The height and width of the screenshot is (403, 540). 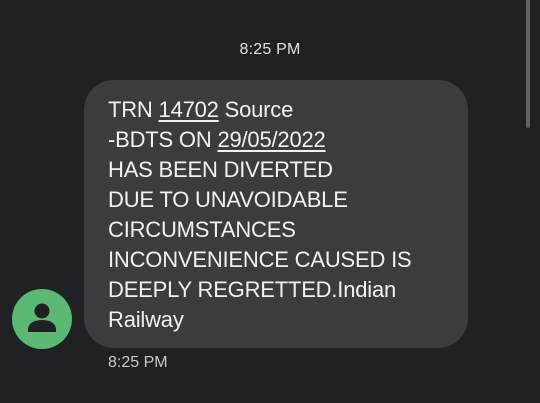 I want to click on person-icon, so click(x=42, y=317).